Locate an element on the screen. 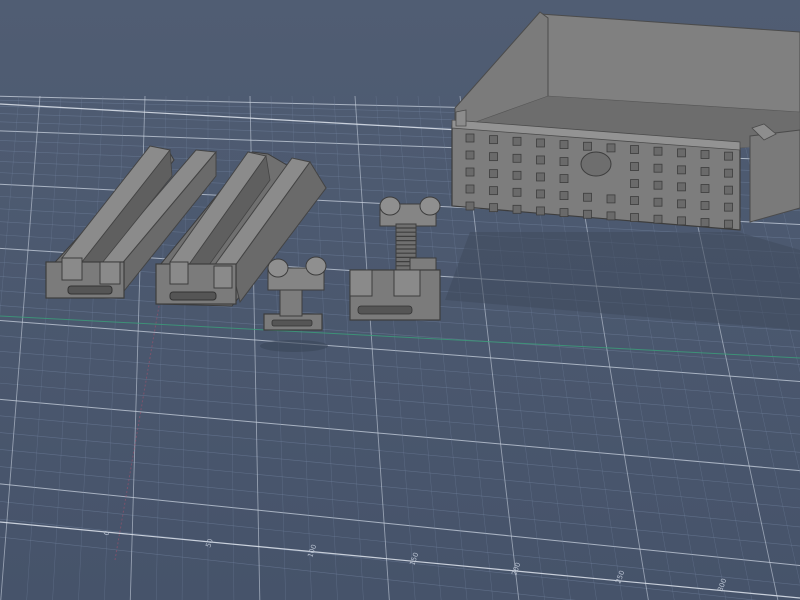 This screenshot has width=800, height=600. clip-single-roller-left is located at coordinates (278, 268).